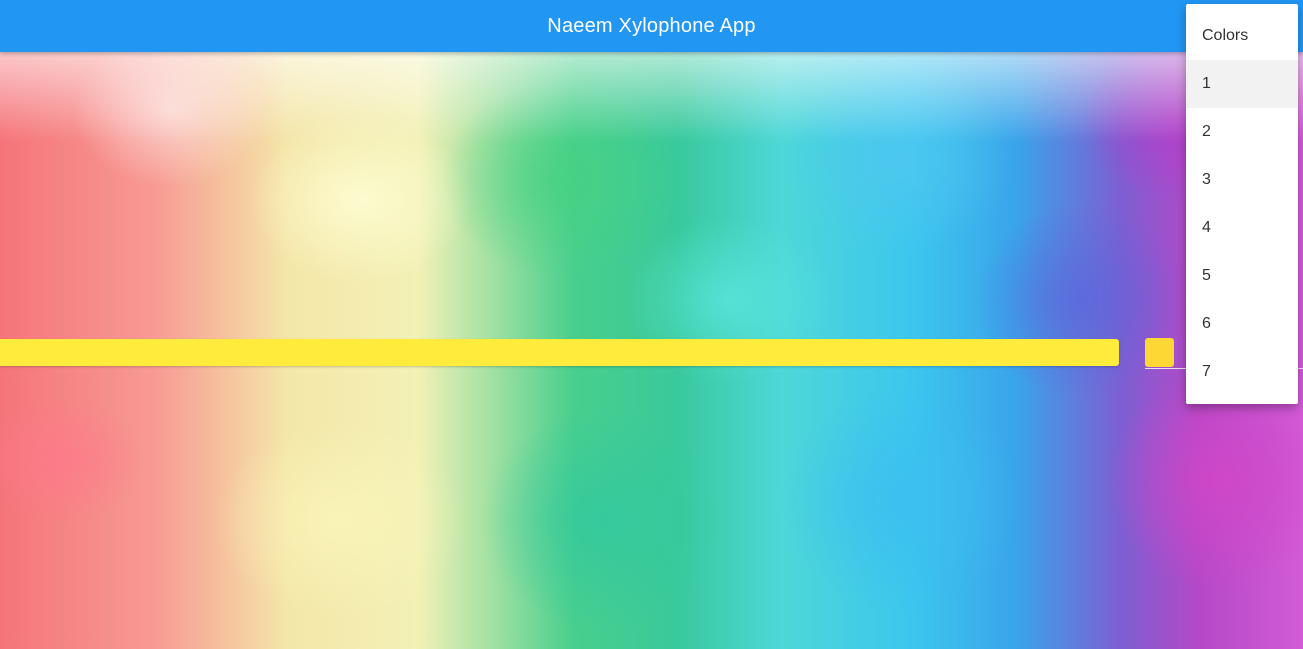 This screenshot has width=1303, height=649. What do you see at coordinates (1242, 132) in the screenshot?
I see `menu-item-2: 2` at bounding box center [1242, 132].